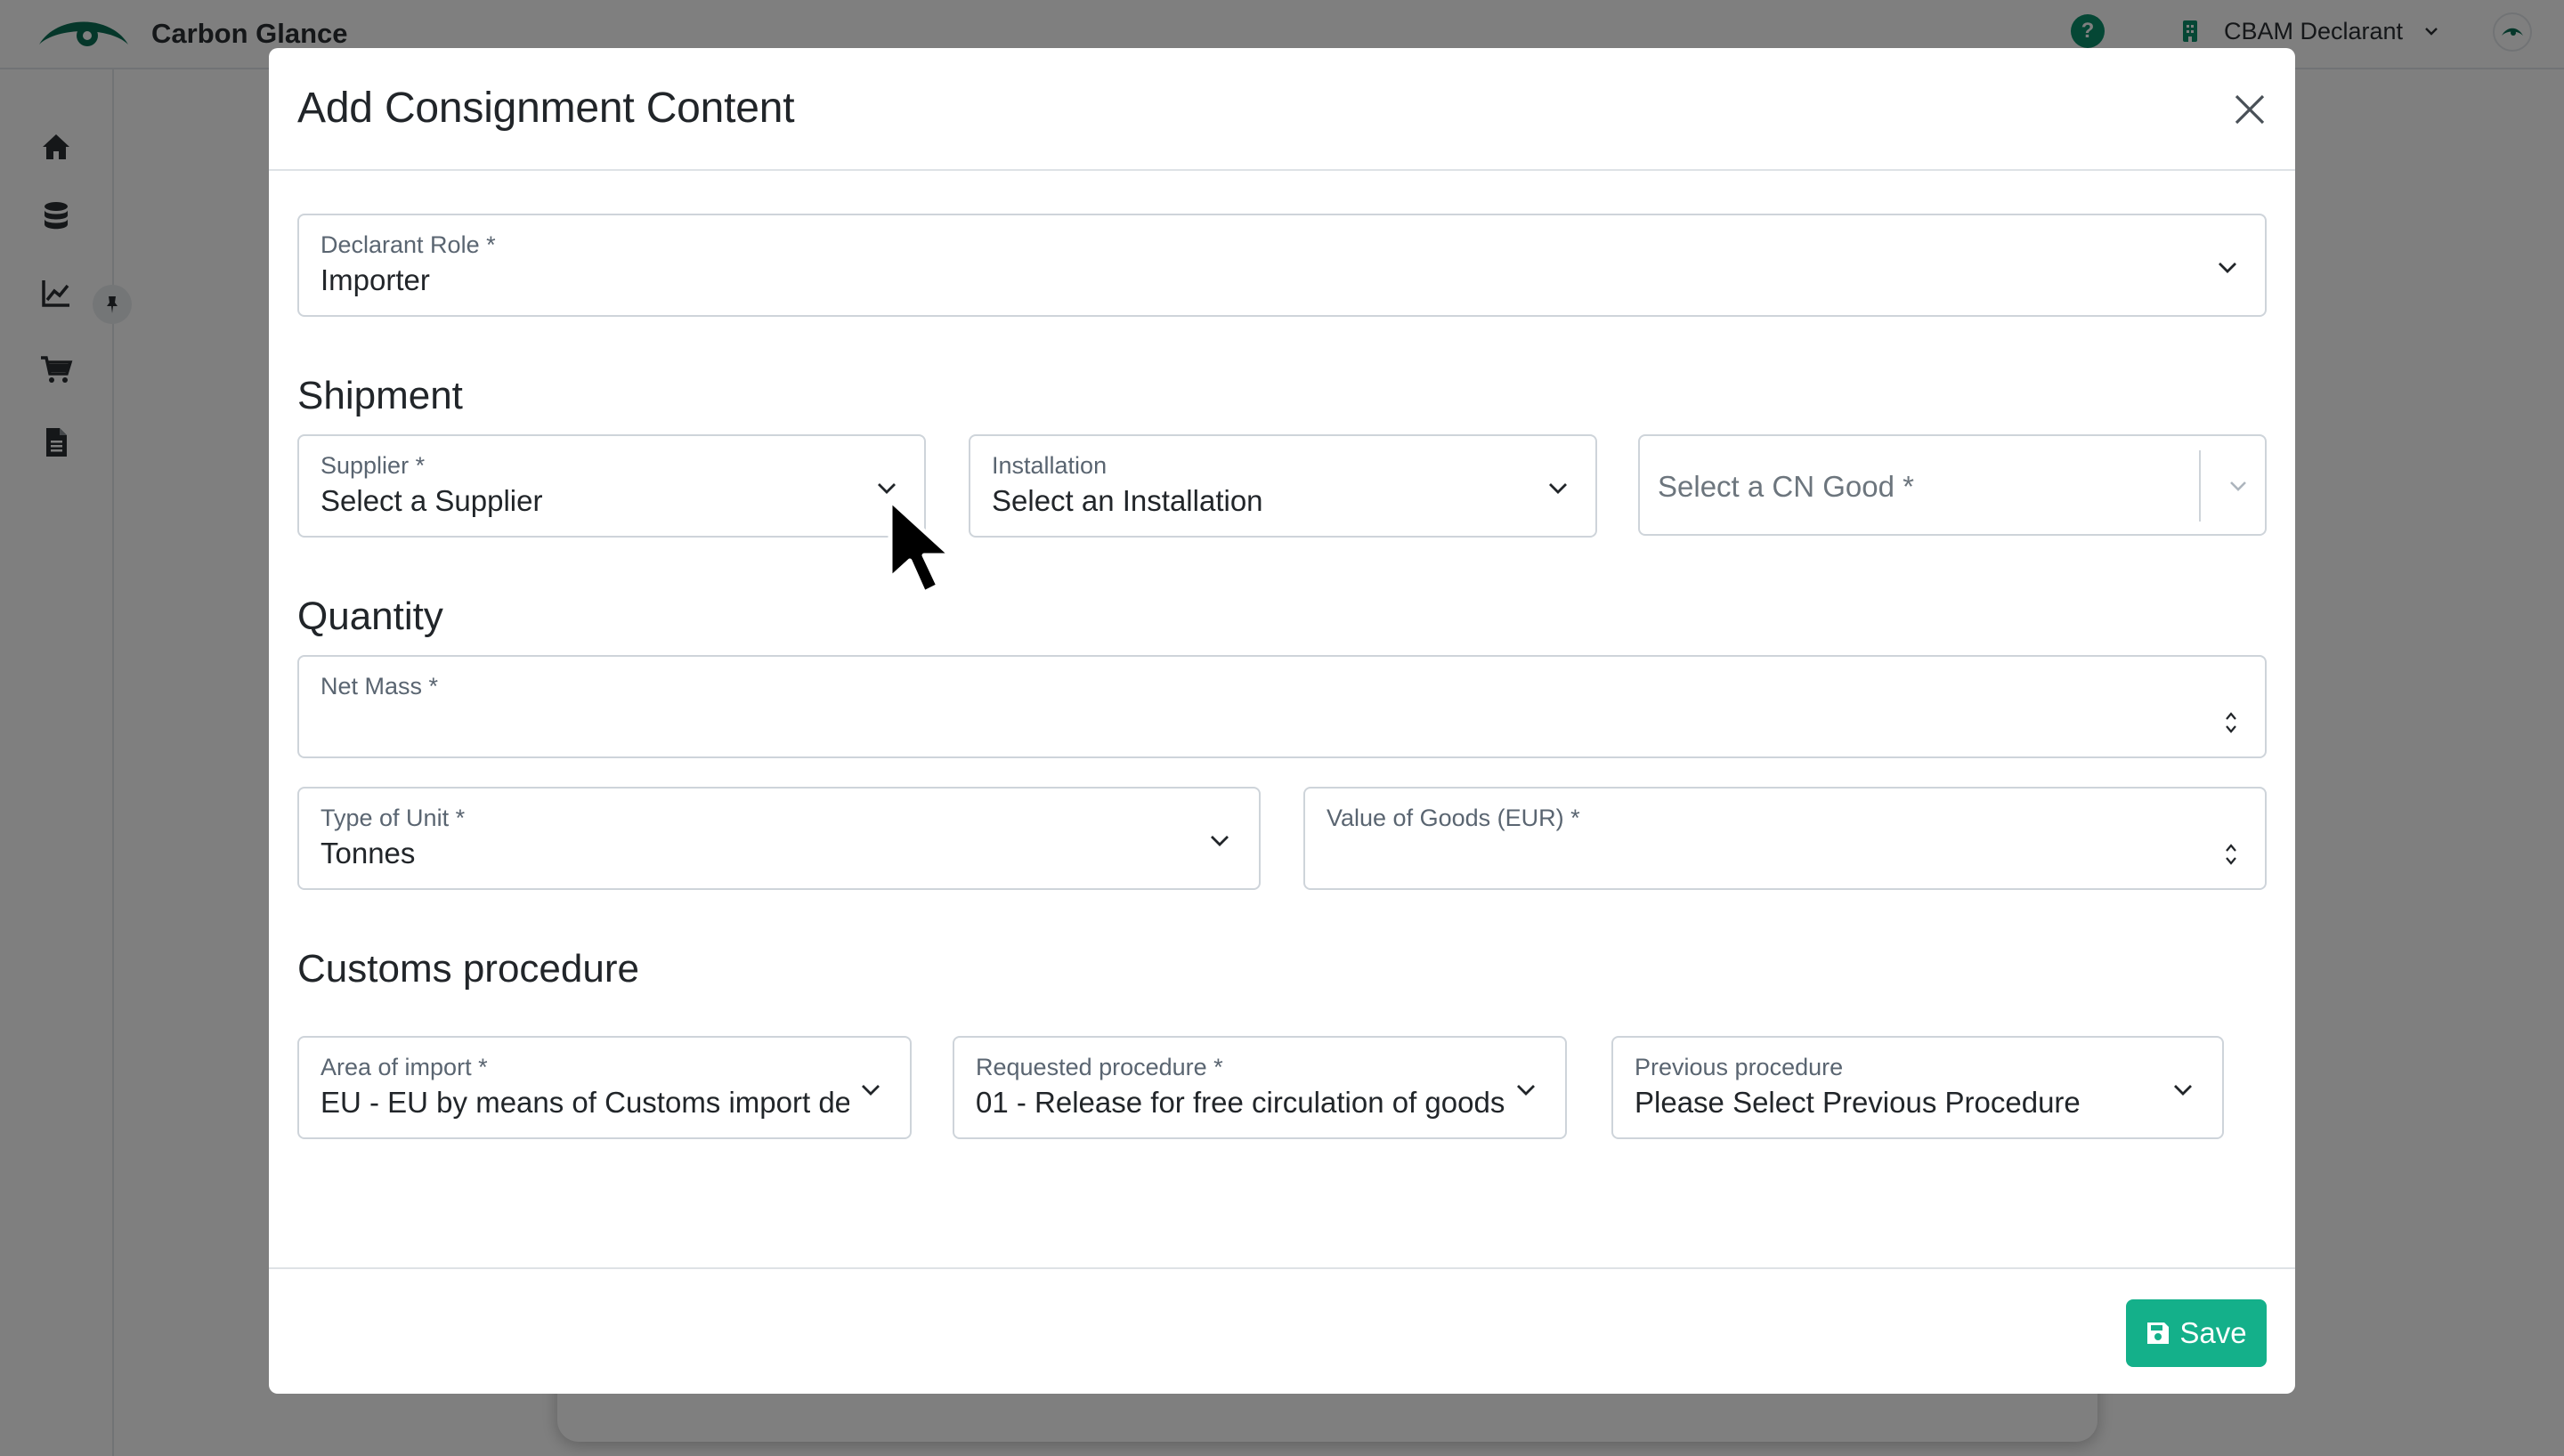 The width and height of the screenshot is (2564, 1456). I want to click on area-of-import-label: Area of import *, so click(404, 1067).